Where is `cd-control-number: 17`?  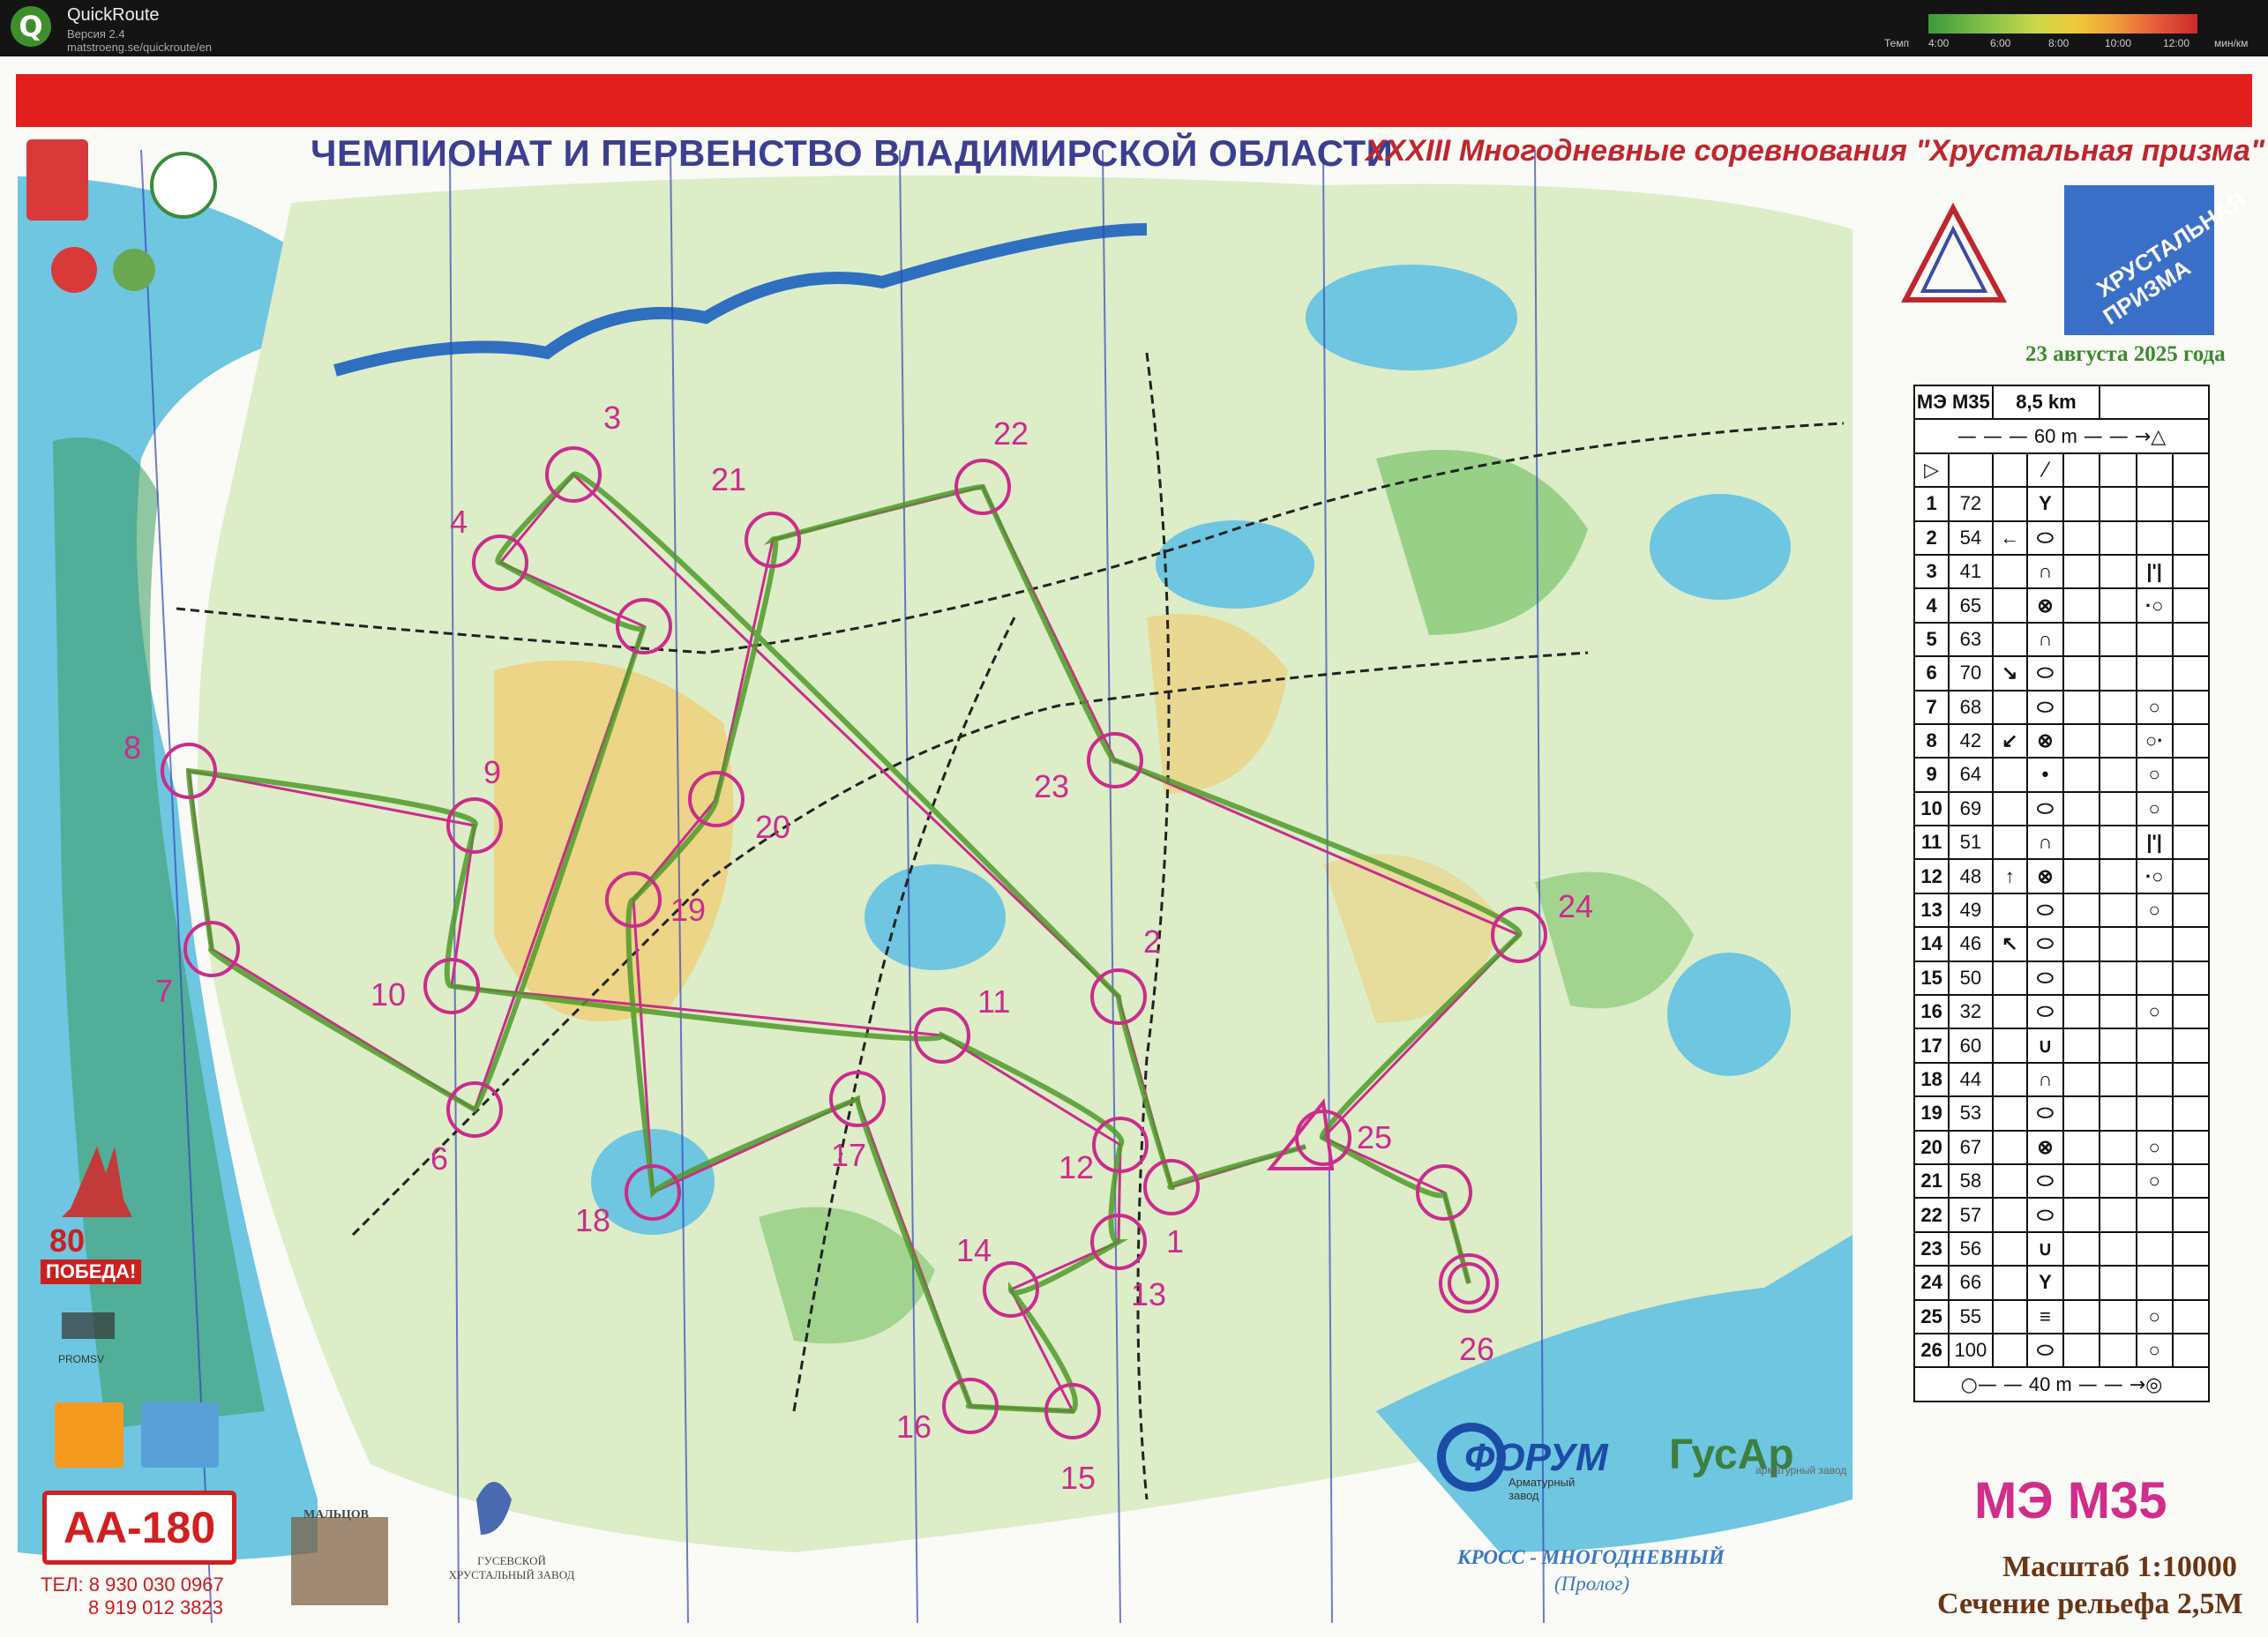
cd-control-number: 17 is located at coordinates (1931, 1046).